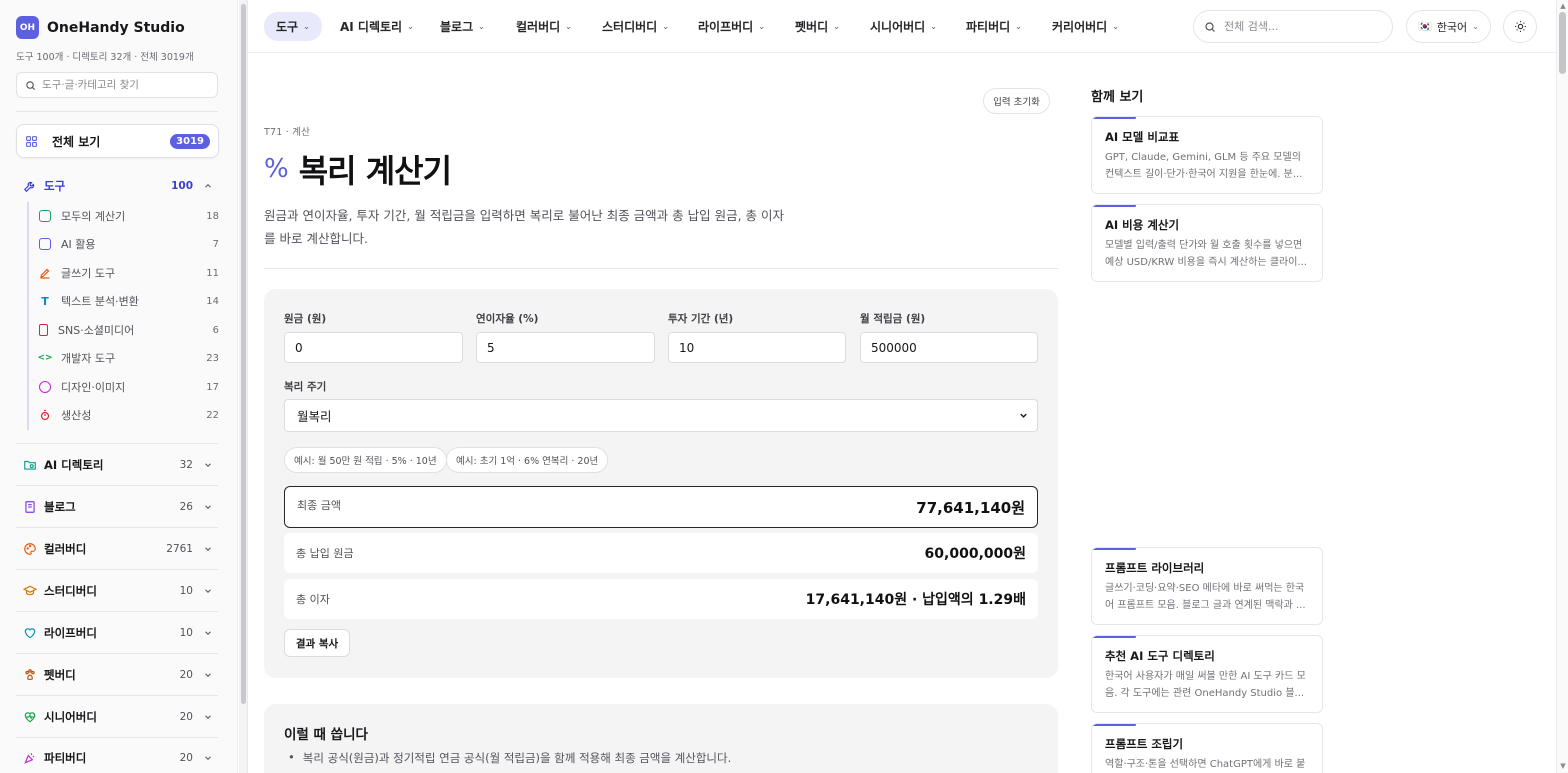 This screenshot has width=1568, height=773. What do you see at coordinates (915, 600) in the screenshot?
I see `result-value: 17,641,140원 · 납입액의 1.29배` at bounding box center [915, 600].